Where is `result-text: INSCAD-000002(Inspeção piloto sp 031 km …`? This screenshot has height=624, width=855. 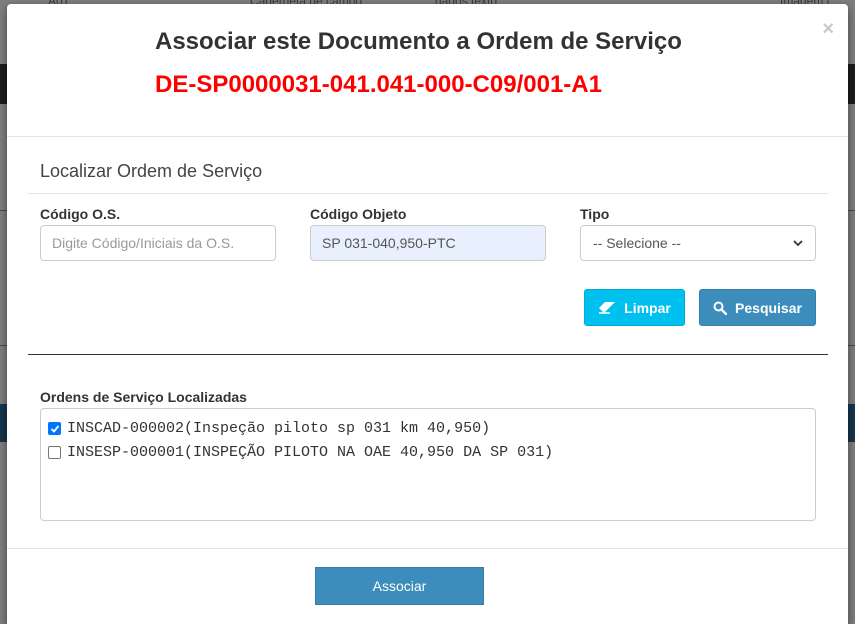
result-text: INSCAD-000002(Inspeção piloto sp 031 km … is located at coordinates (279, 428).